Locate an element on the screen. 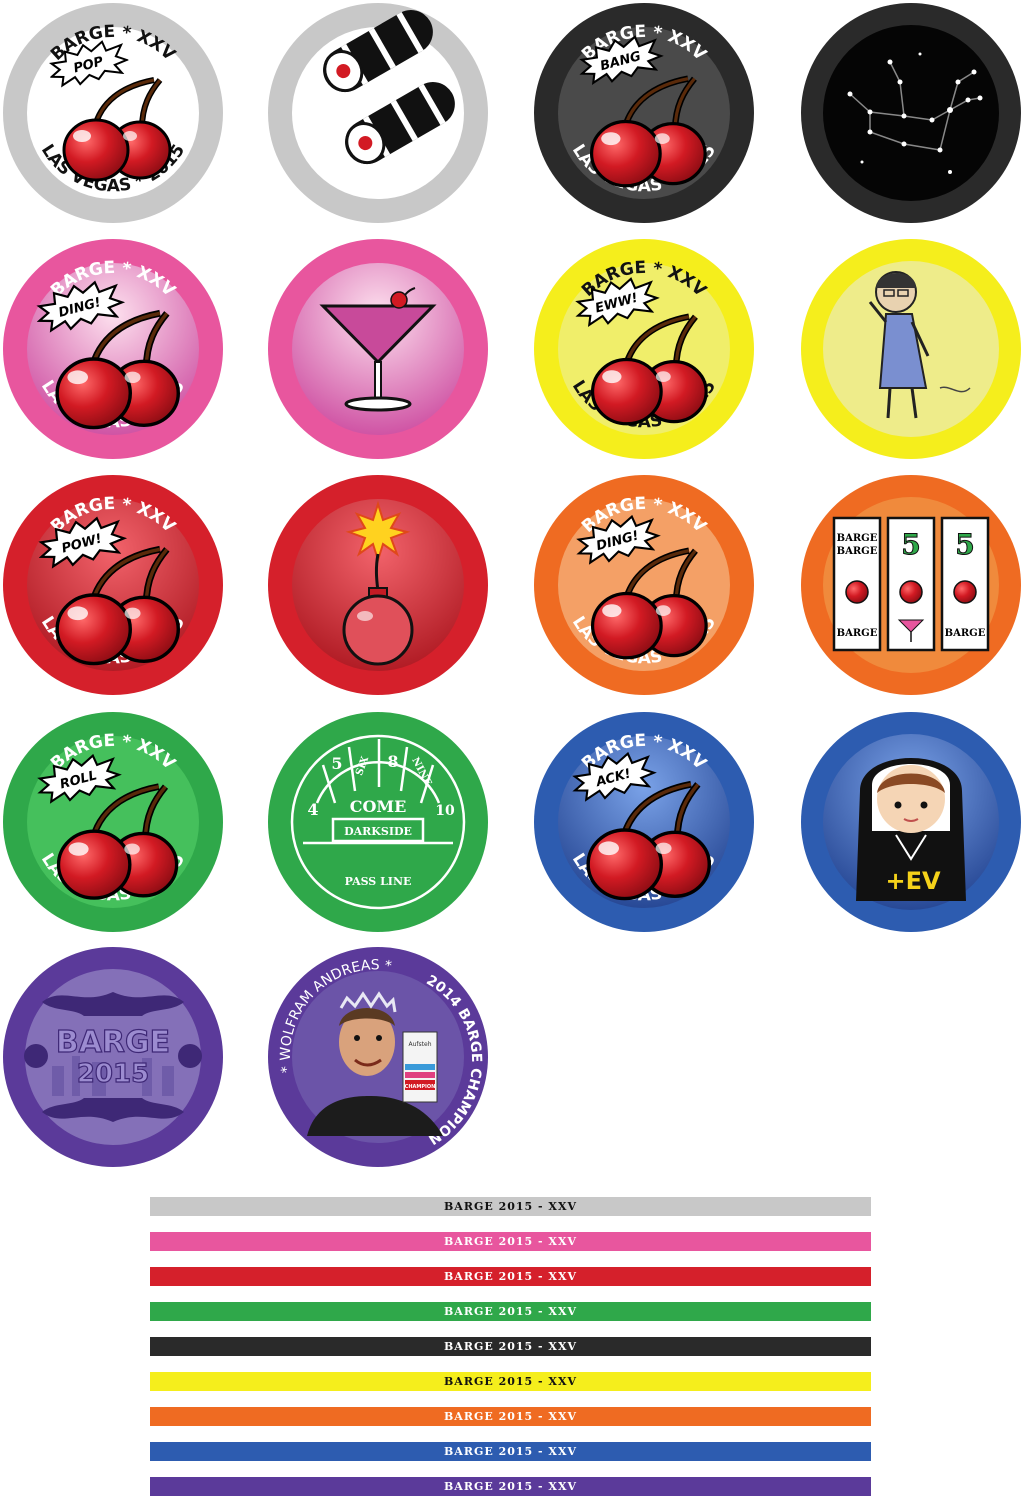 This screenshot has height=1497, width=1024. ribbon-yellow: BARGE 2015 - XXV is located at coordinates (510, 1381).